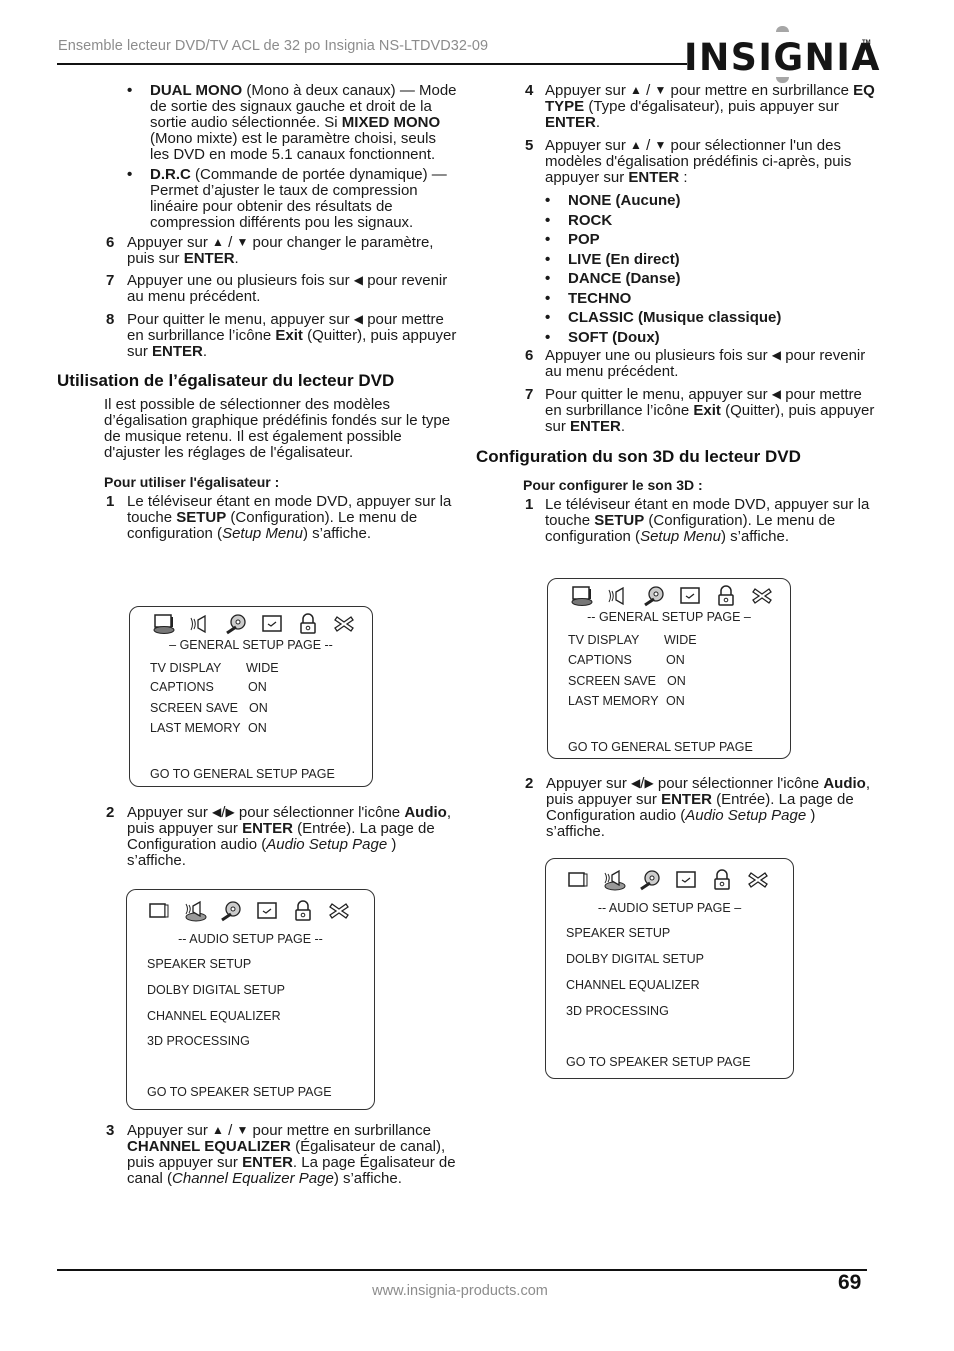  Describe the element at coordinates (579, 220) in the screenshot. I see `eq-preset-item: • ROCK` at that location.